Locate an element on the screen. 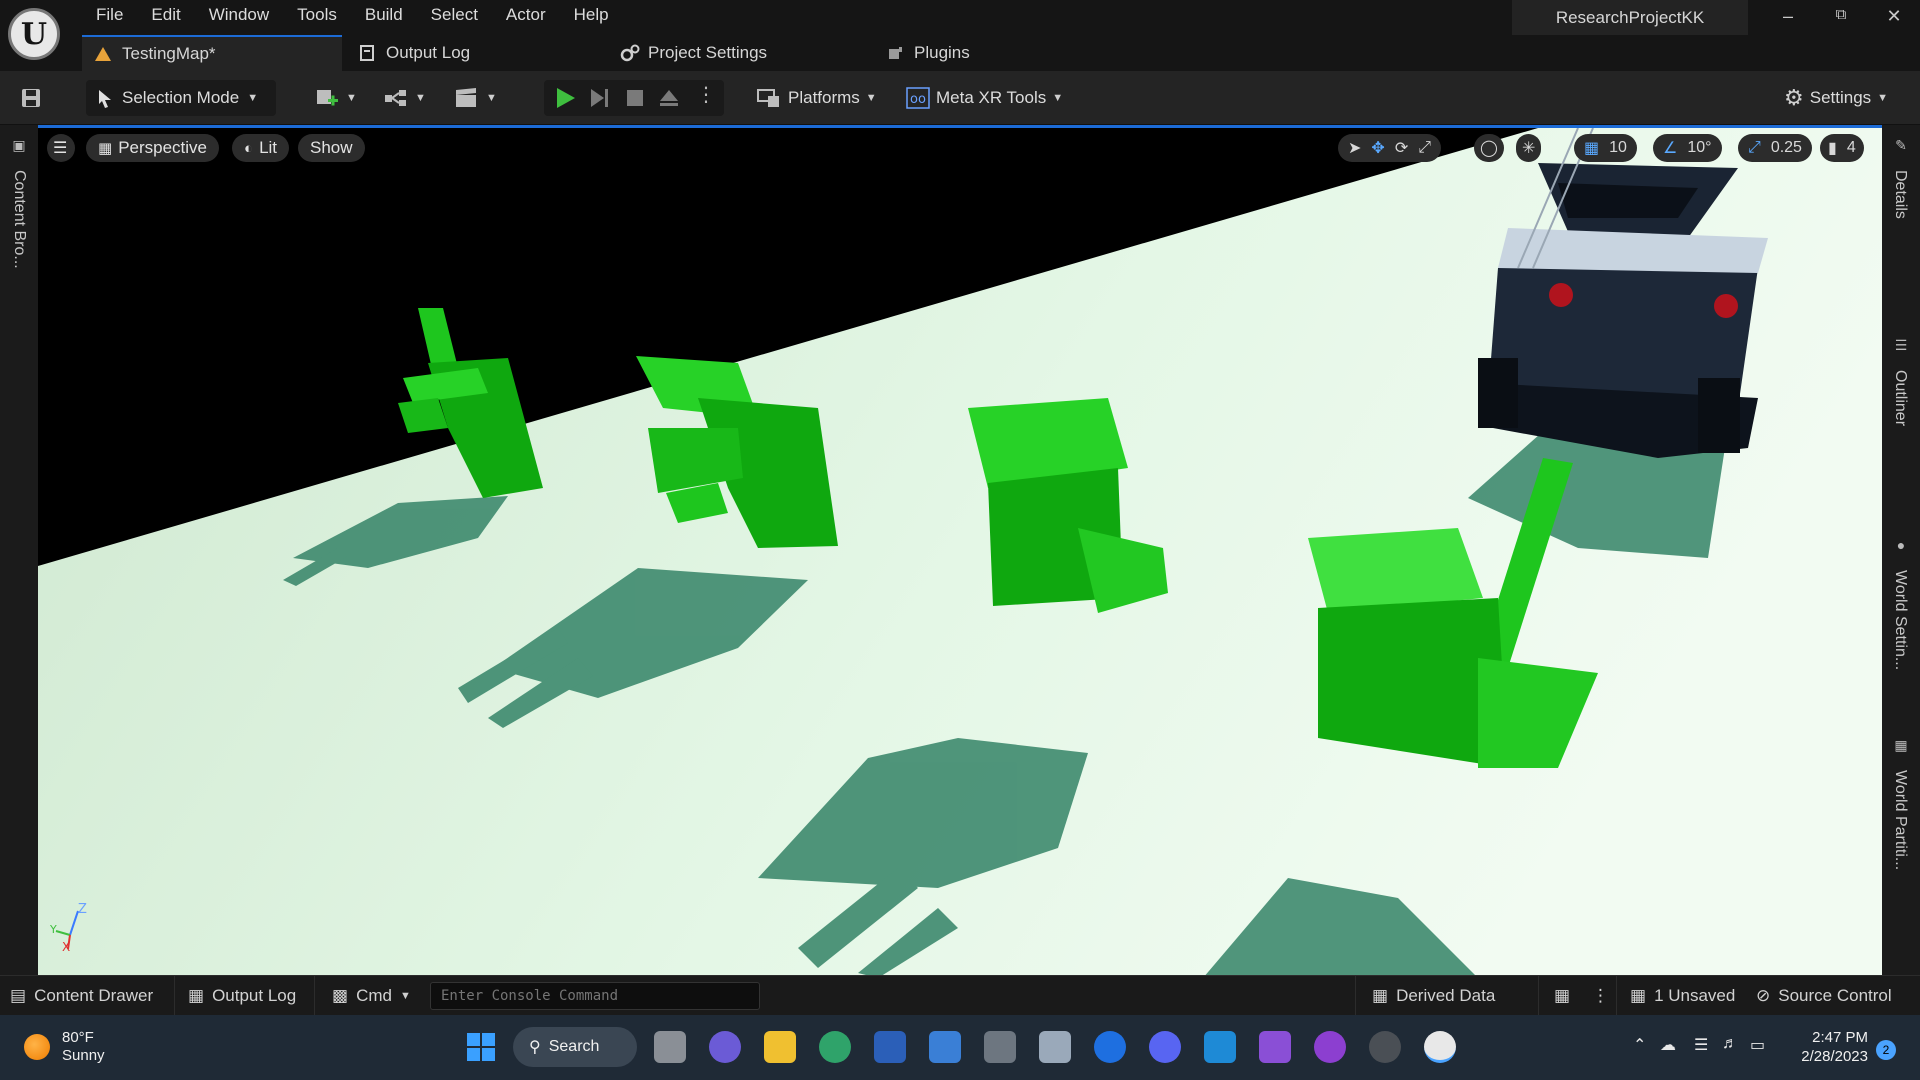 The height and width of the screenshot is (1080, 1920). platforms-dropdown: Platforms ▼ is located at coordinates (816, 98).